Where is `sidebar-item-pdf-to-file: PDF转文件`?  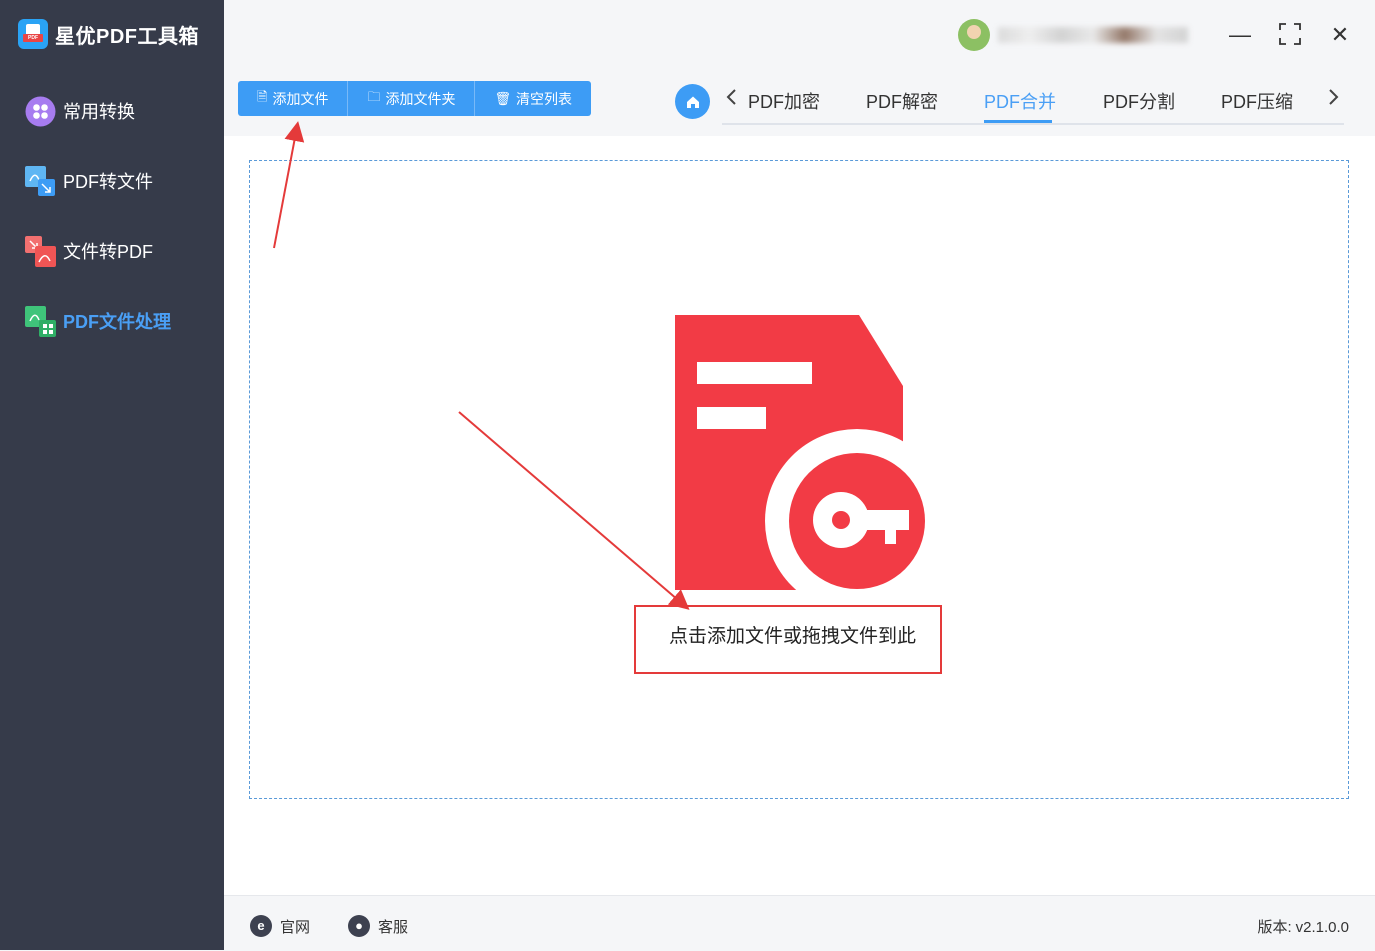
sidebar-item-pdf-to-file: PDF转文件 is located at coordinates (88, 181).